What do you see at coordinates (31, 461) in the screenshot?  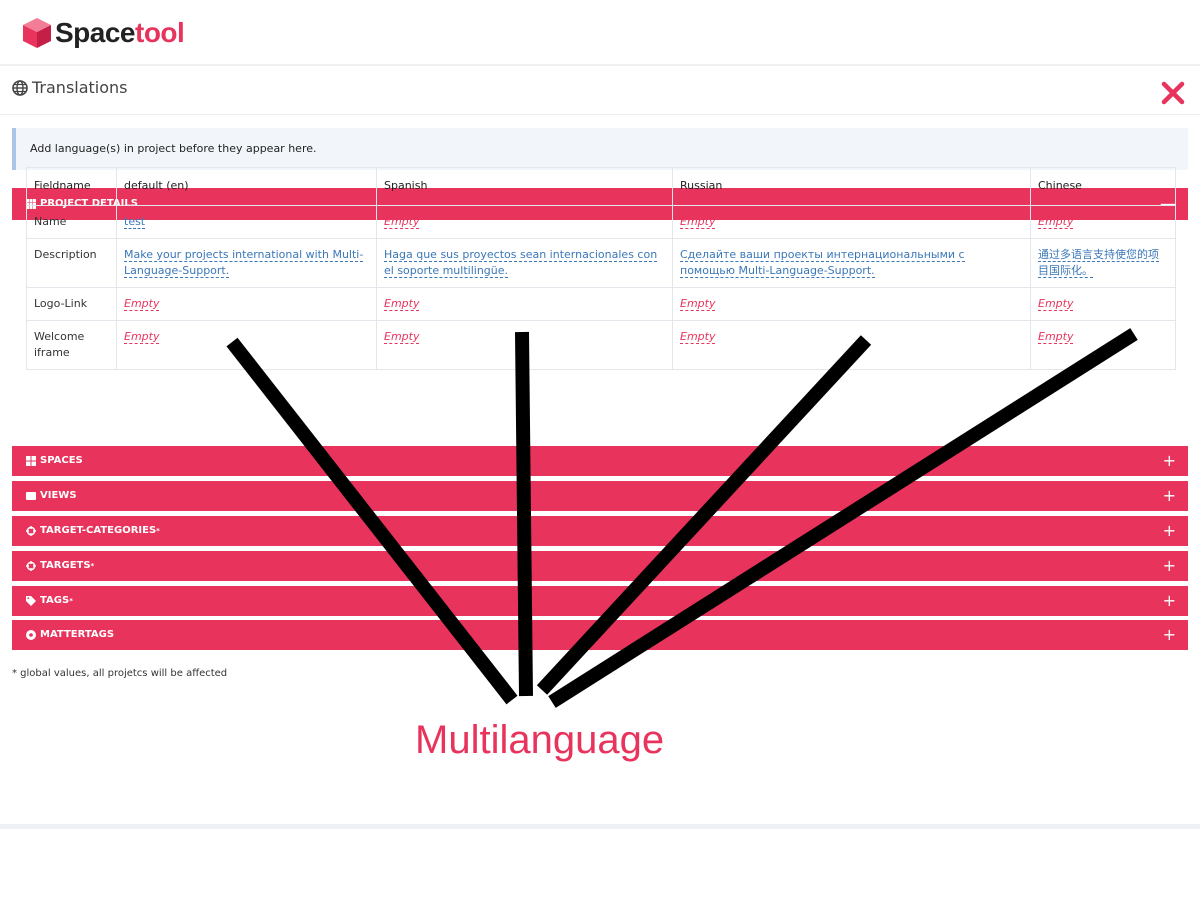 I see `grid-icon` at bounding box center [31, 461].